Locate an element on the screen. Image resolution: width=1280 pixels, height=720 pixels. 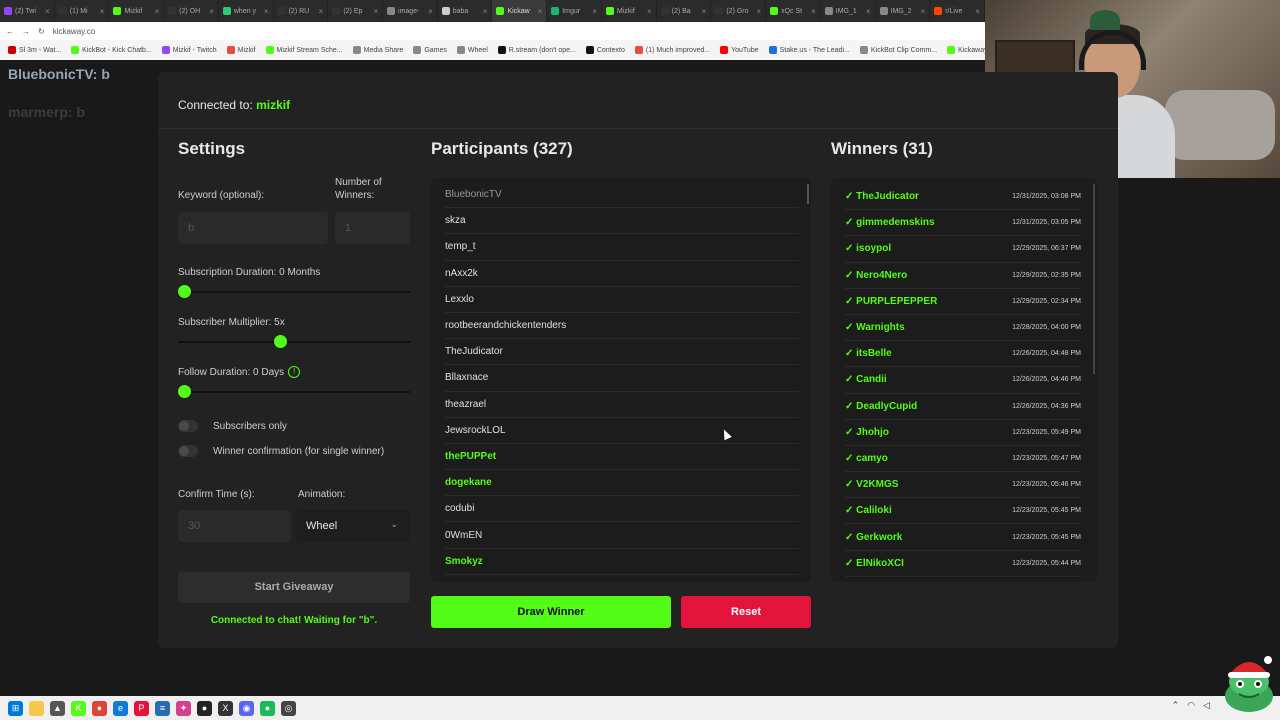
browser-tab: (2) RU × is located at coordinates (301, 11).